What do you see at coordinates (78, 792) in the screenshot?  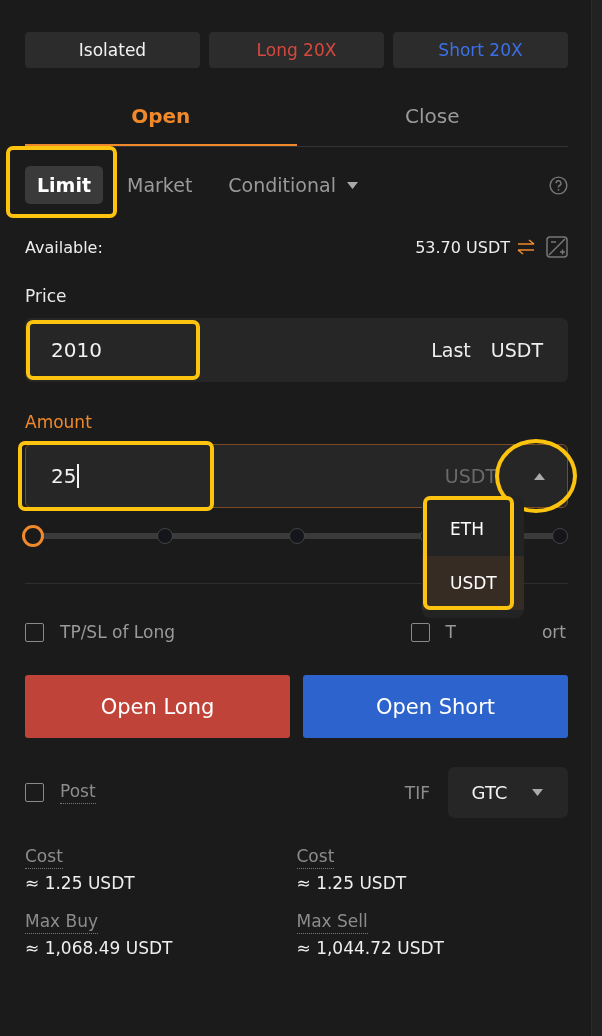 I see `post-only-label: Post` at bounding box center [78, 792].